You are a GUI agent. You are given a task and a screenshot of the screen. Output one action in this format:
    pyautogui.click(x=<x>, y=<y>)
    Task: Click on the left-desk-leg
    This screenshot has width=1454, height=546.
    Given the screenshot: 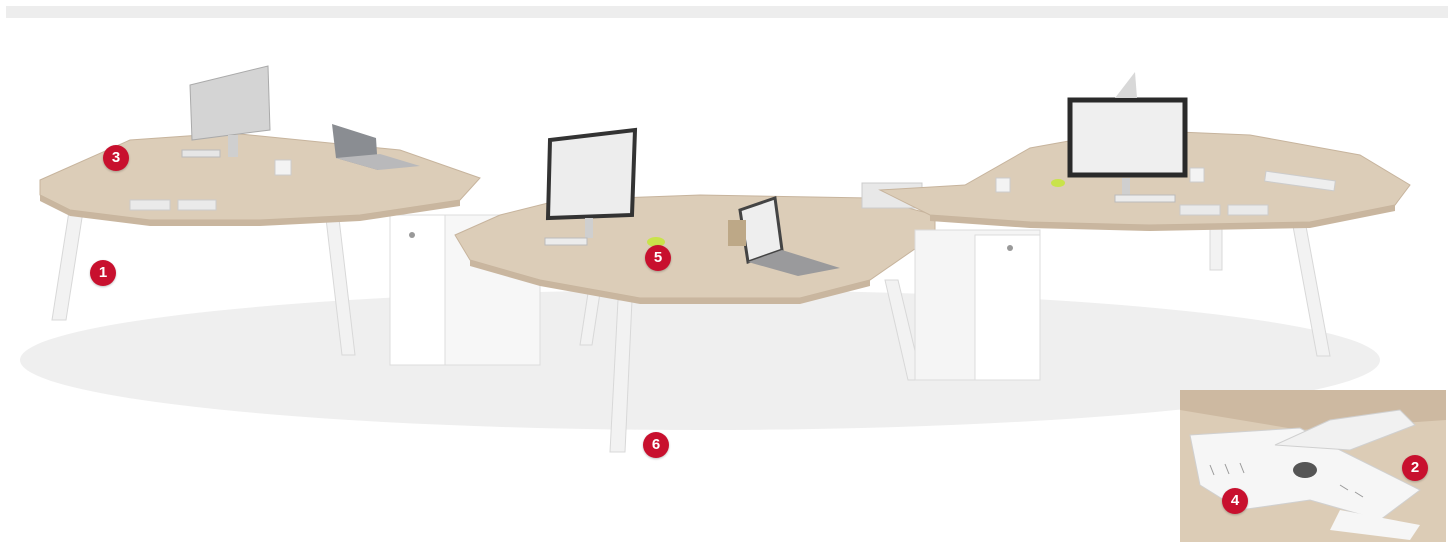 What is the action you would take?
    pyautogui.click(x=68, y=262)
    